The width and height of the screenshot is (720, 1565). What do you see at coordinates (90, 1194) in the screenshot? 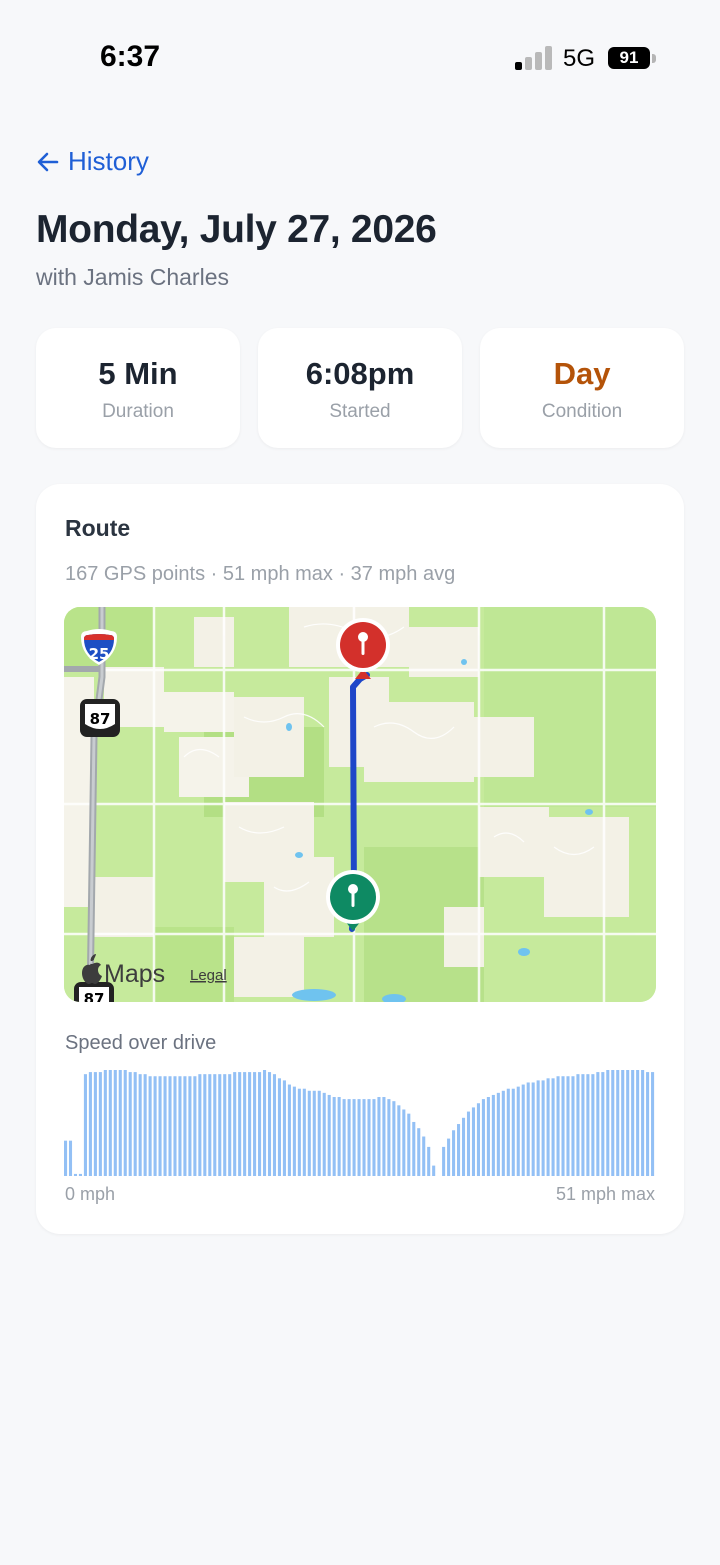
I see `speed-axis-min: 0 mph` at bounding box center [90, 1194].